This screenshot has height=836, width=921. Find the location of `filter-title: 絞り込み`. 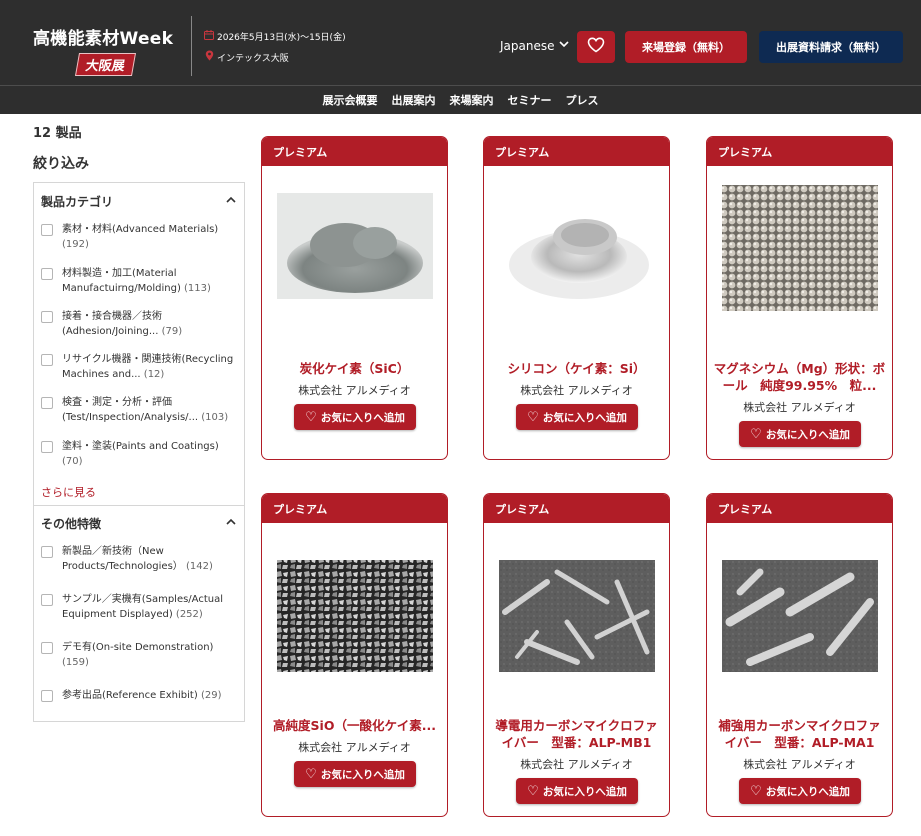

filter-title: 絞り込み is located at coordinates (61, 164).